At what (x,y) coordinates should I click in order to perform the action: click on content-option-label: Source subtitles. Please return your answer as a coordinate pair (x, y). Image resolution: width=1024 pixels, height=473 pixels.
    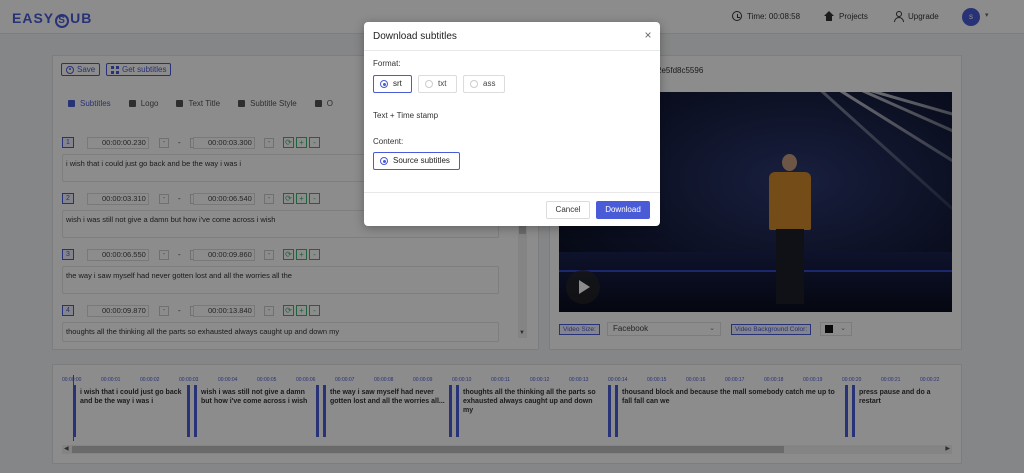
    Looking at the image, I should click on (421, 160).